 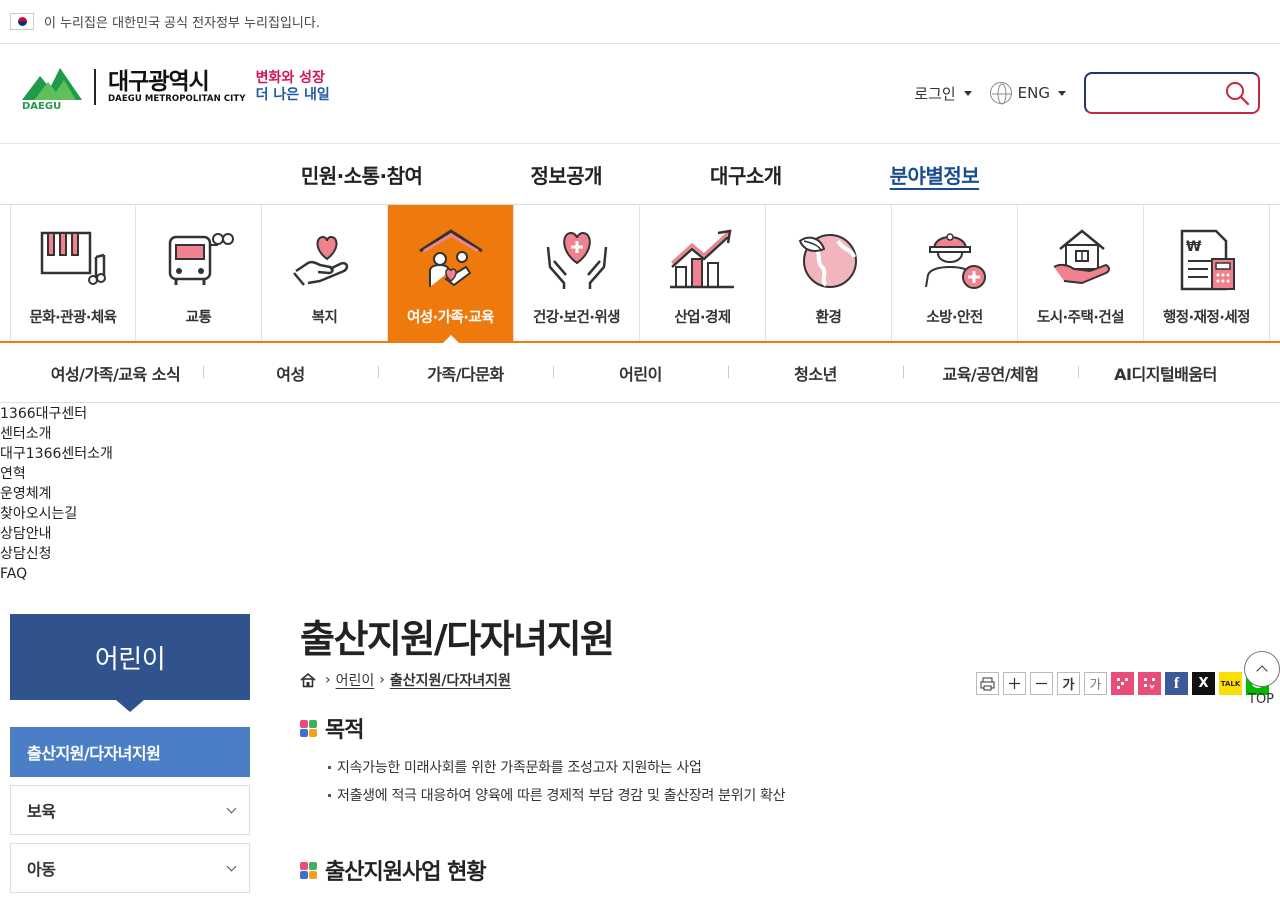 I want to click on list-item: 운영체계, so click(x=640, y=494).